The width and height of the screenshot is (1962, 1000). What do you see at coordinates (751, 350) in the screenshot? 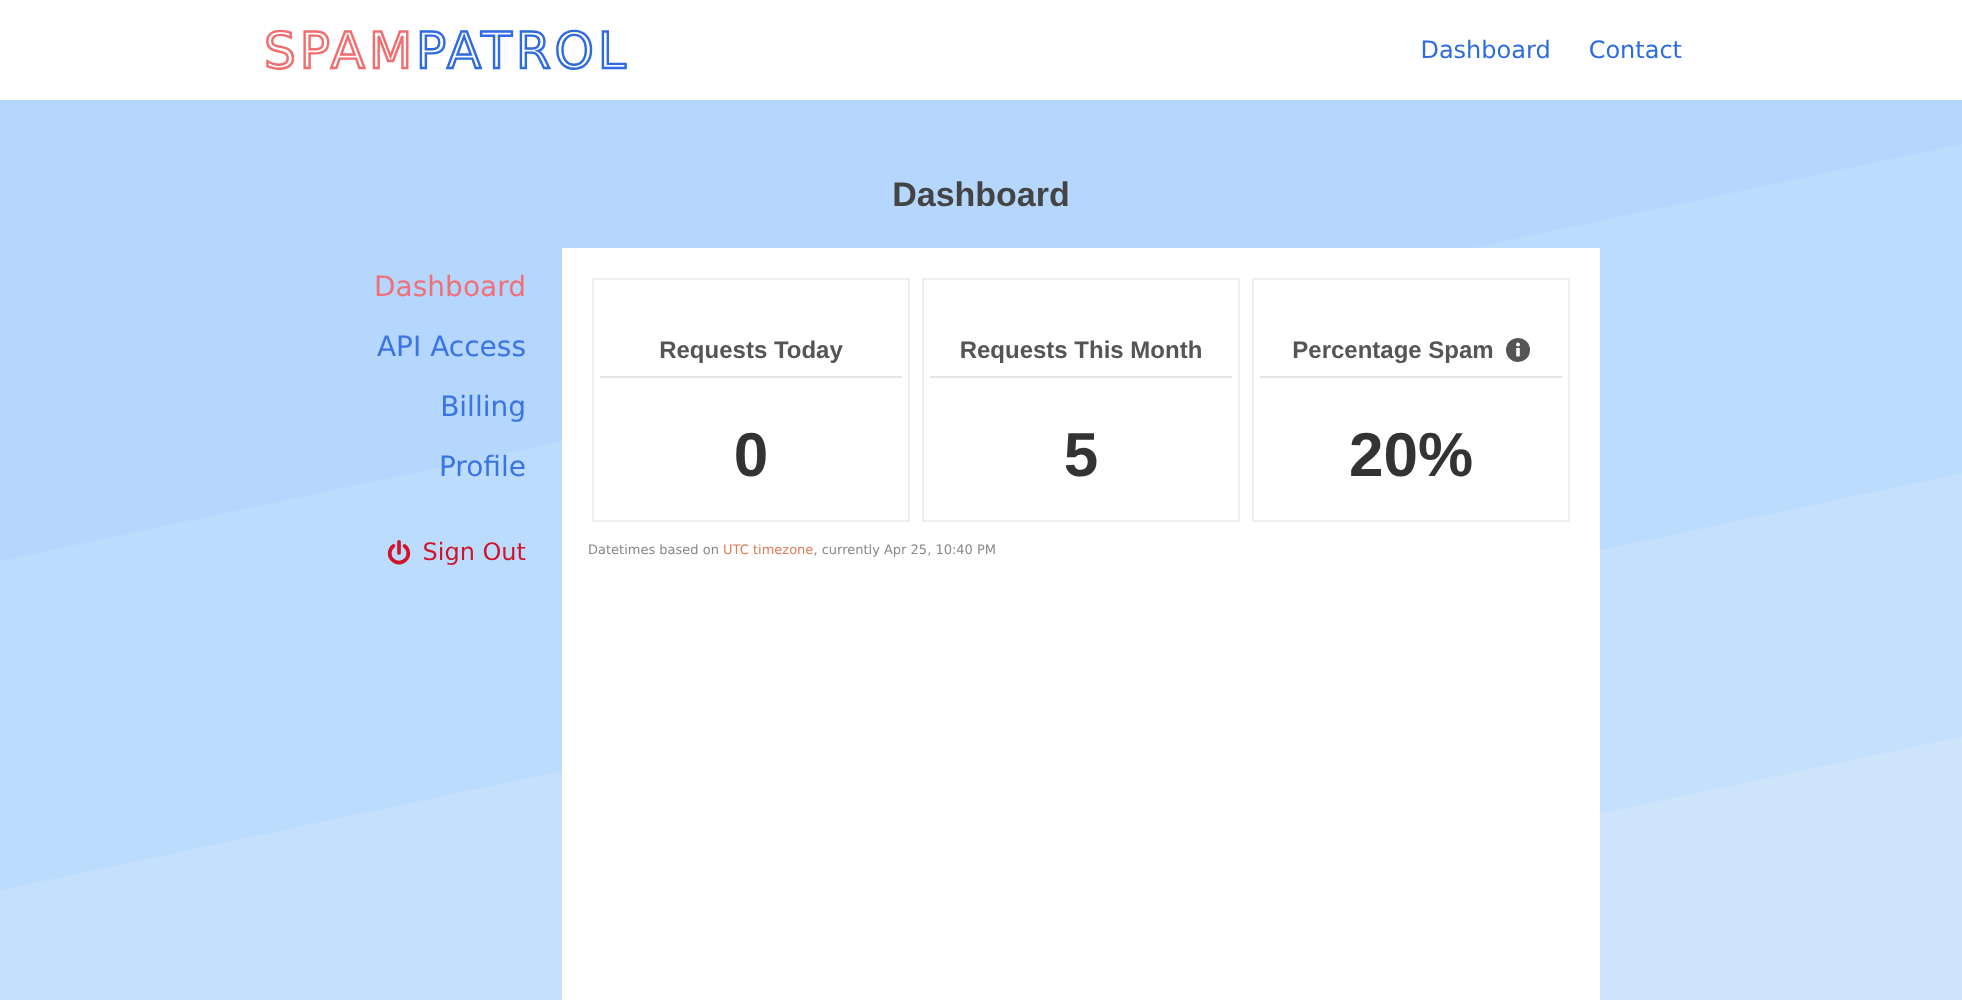
I see `stat-title: Requests Today` at bounding box center [751, 350].